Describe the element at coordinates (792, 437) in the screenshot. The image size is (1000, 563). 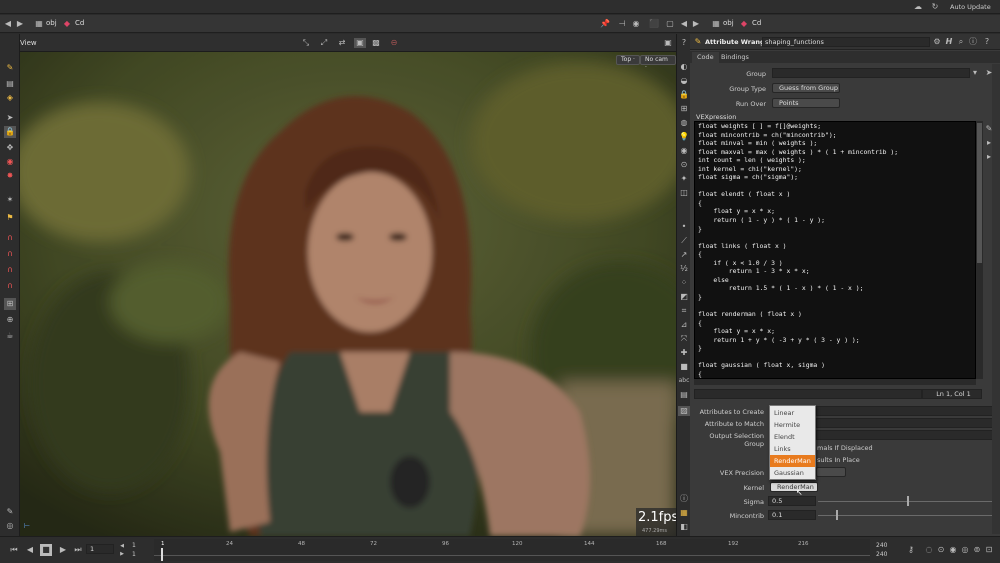
I see `kernel-option-elendt: Elendt` at that location.